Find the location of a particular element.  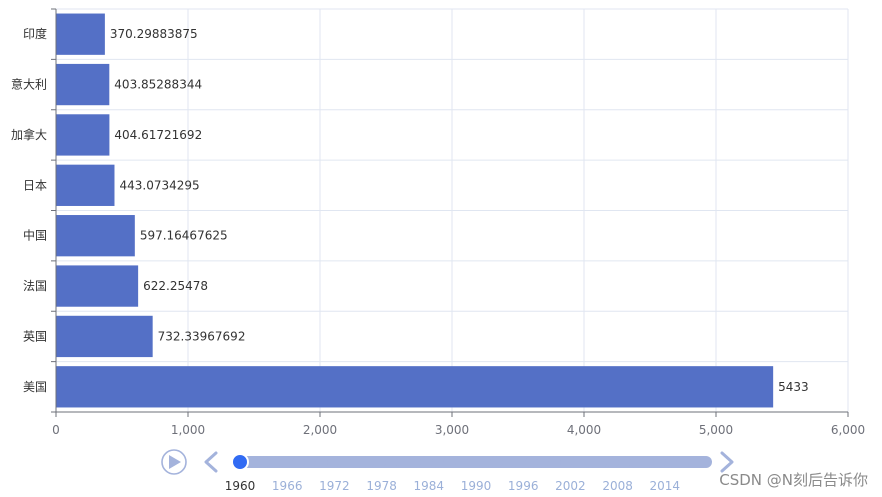

bar-value-label: 597.16467625 is located at coordinates (184, 236).